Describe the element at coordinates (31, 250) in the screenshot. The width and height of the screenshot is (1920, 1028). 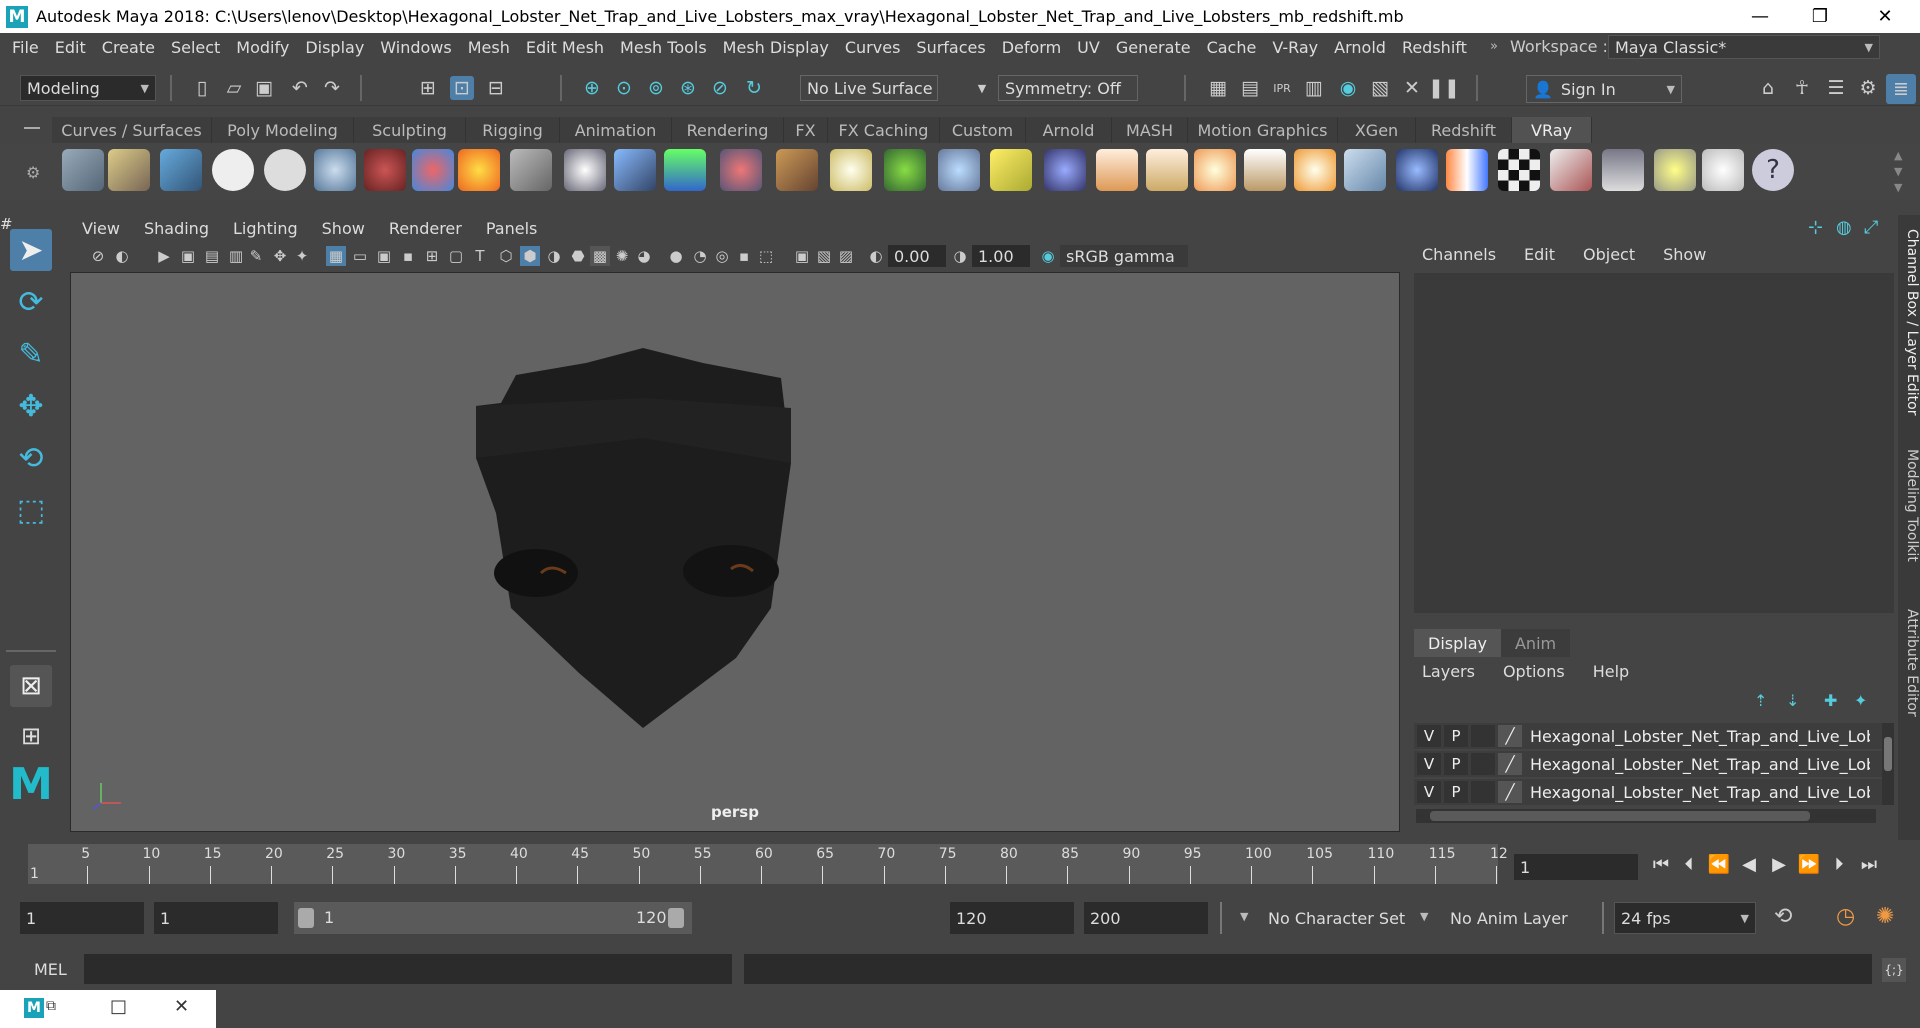
I see `select-tool-icon: ➤` at that location.